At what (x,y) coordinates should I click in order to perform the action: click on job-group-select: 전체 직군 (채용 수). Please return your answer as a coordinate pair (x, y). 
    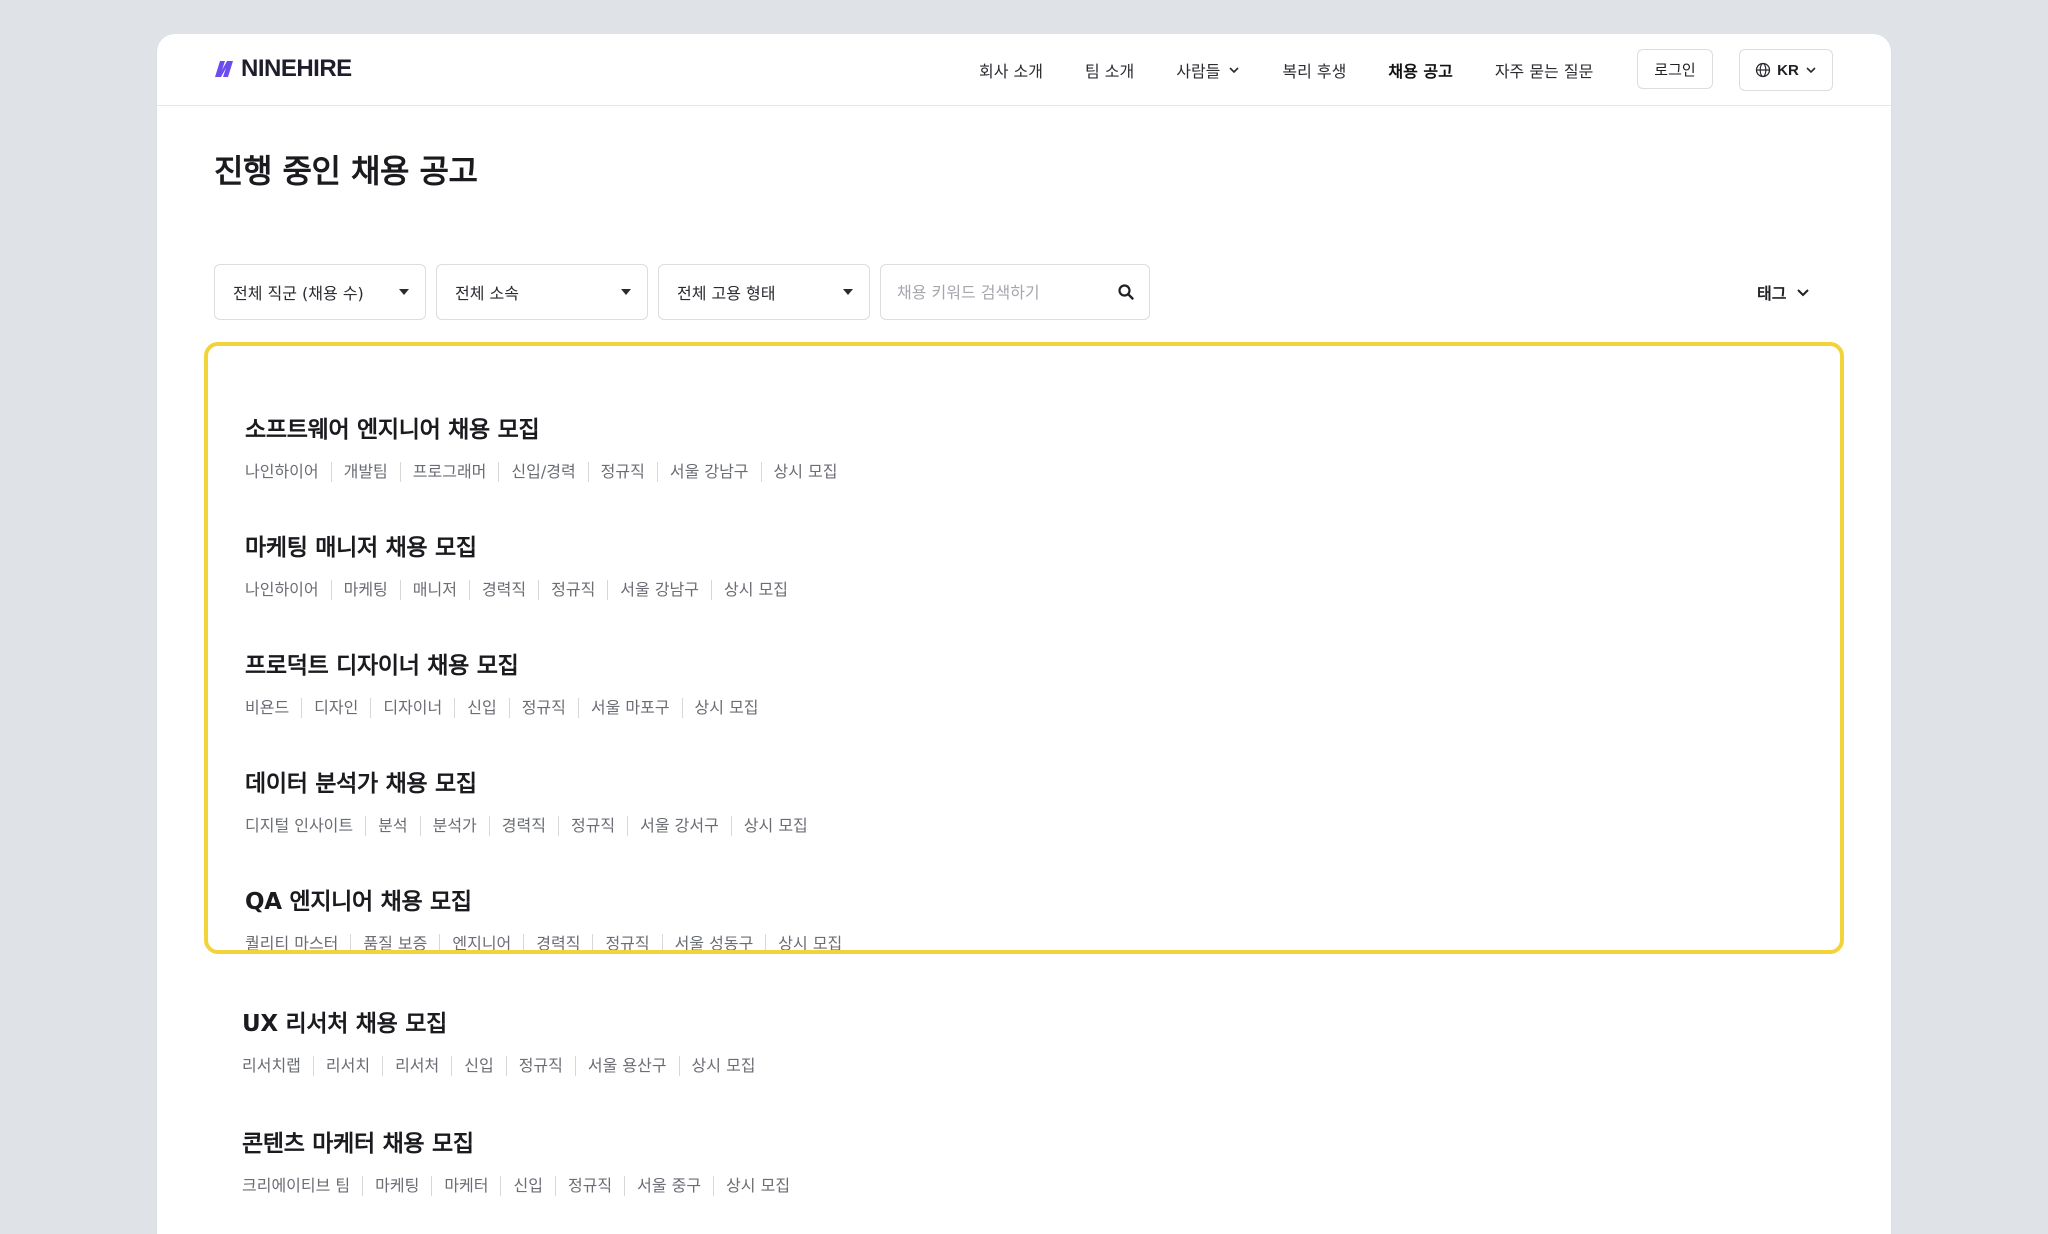
    Looking at the image, I should click on (320, 292).